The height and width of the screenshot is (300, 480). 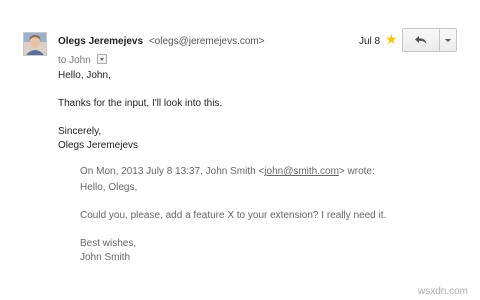 I want to click on body-greeting: Hello, John,, so click(x=84, y=75).